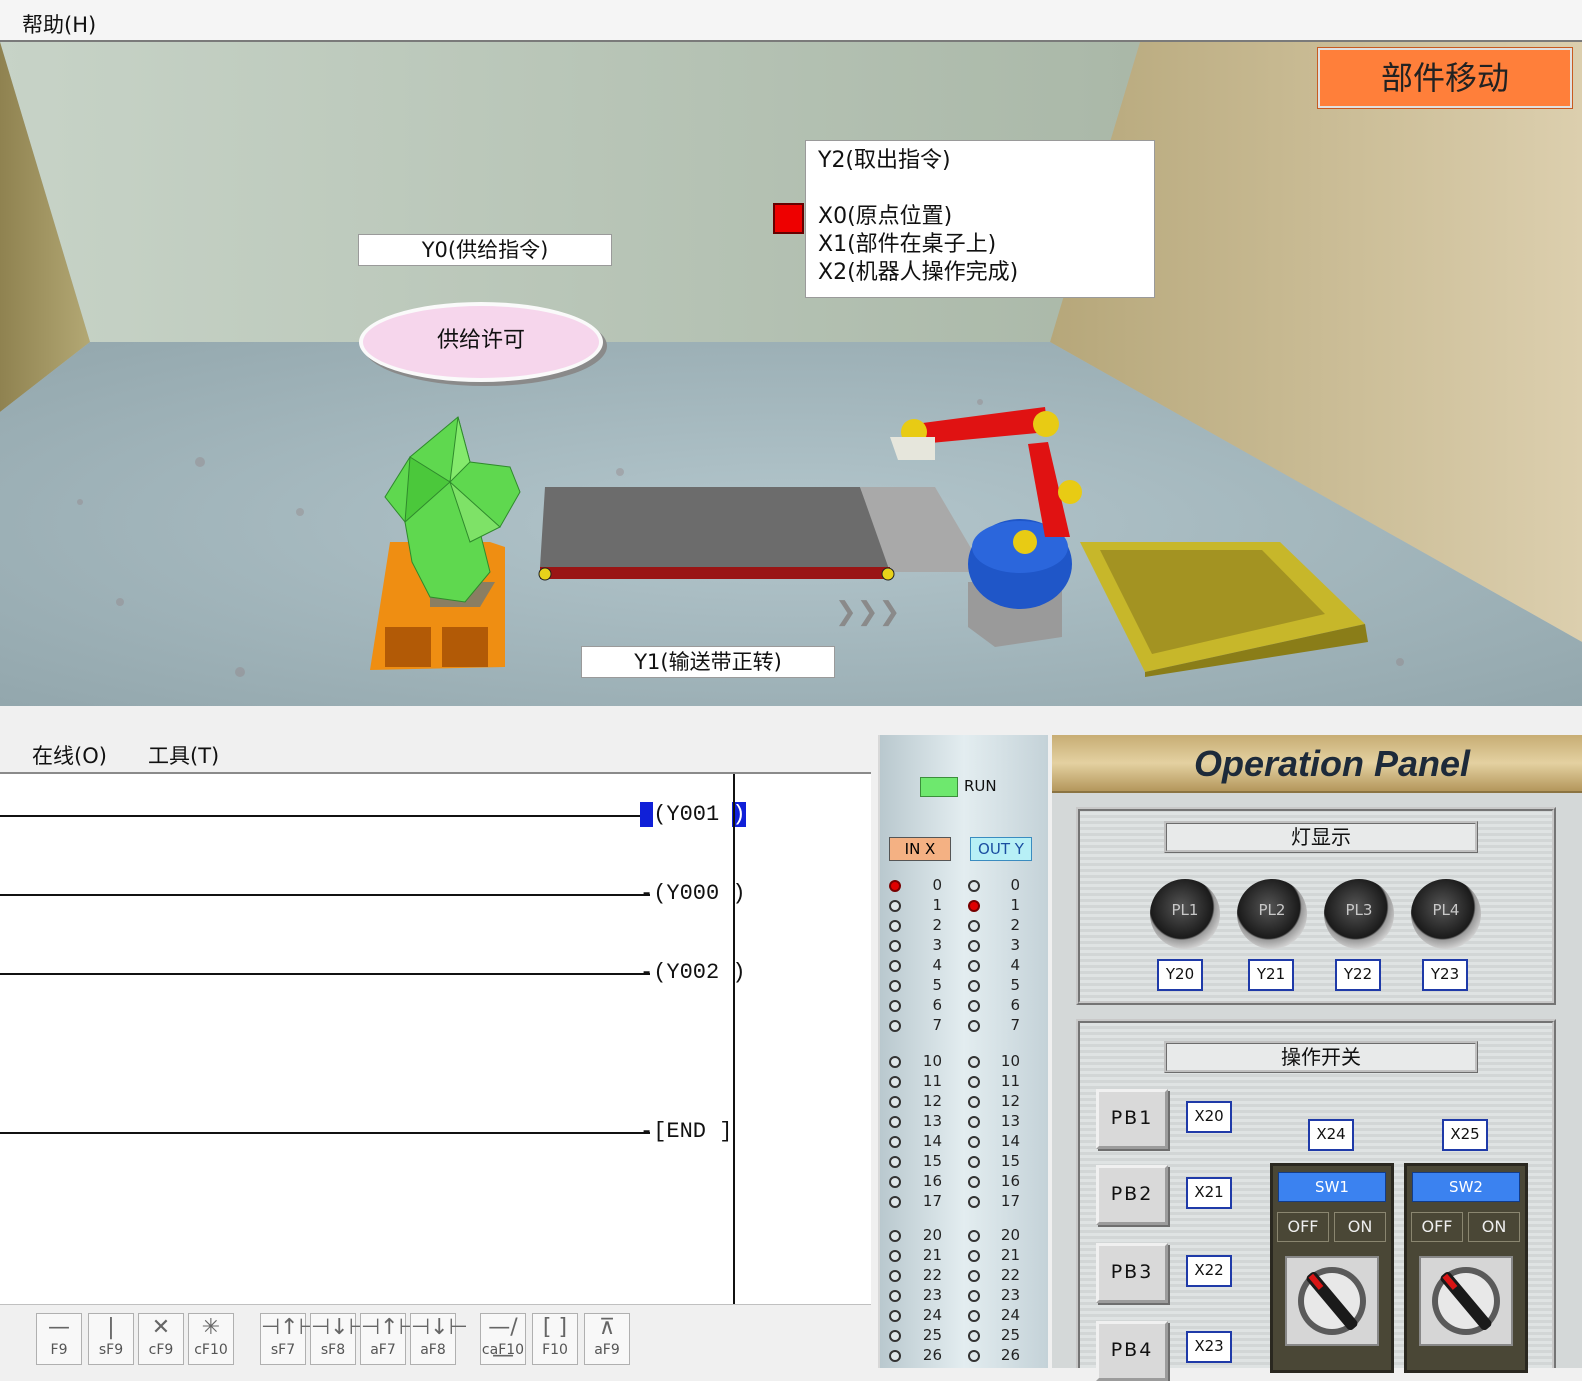 This screenshot has height=1381, width=1582. Describe the element at coordinates (920, 849) in the screenshot. I see `in-x-header: IN X` at that location.